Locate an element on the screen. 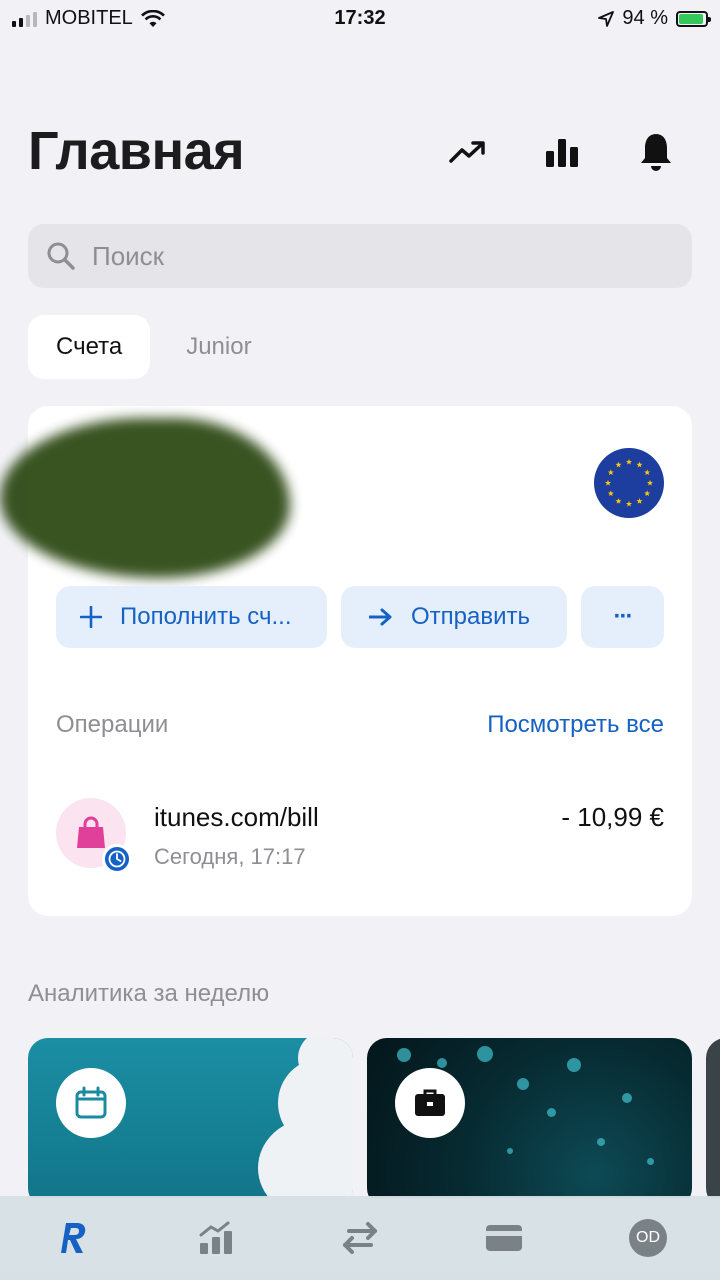 This screenshot has width=720, height=1280. page-title: Главная is located at coordinates (136, 151).